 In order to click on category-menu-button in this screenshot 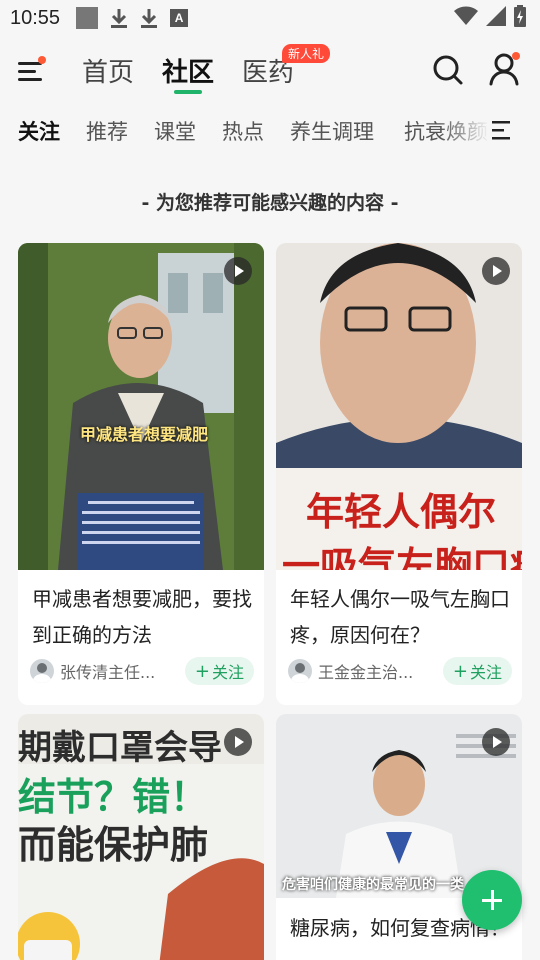, I will do `click(502, 130)`.